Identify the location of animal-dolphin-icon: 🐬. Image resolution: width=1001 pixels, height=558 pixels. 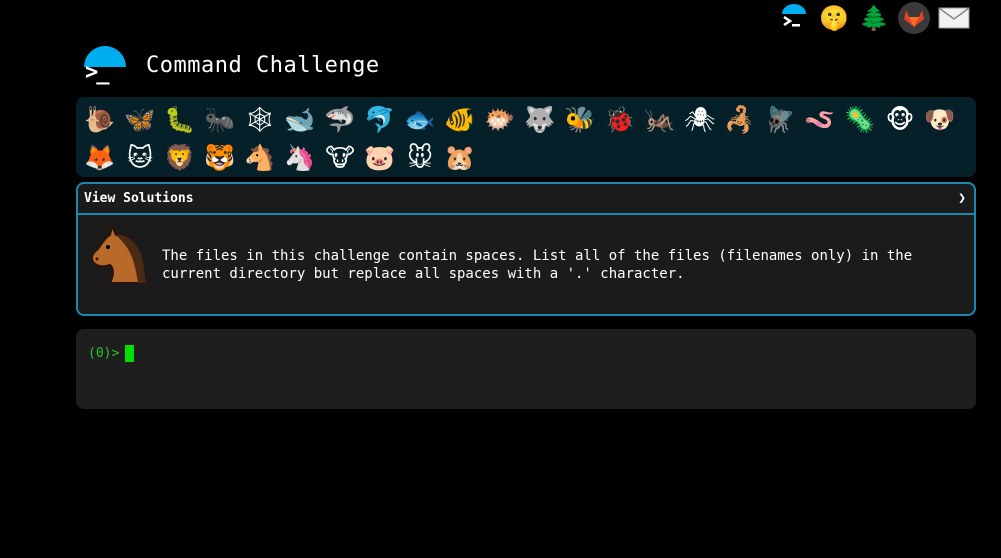
(380, 119).